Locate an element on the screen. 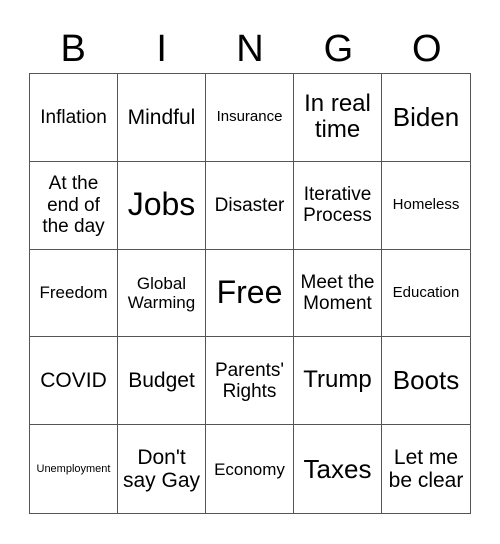 Image resolution: width=500 pixels, height=544 pixels. header-letter-b: B is located at coordinates (73, 49).